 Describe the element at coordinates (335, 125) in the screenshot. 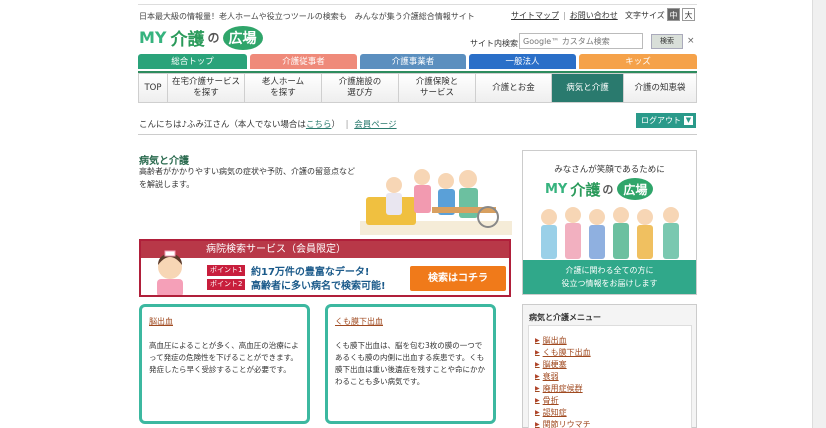

I see `greeting-suffix: ）` at that location.